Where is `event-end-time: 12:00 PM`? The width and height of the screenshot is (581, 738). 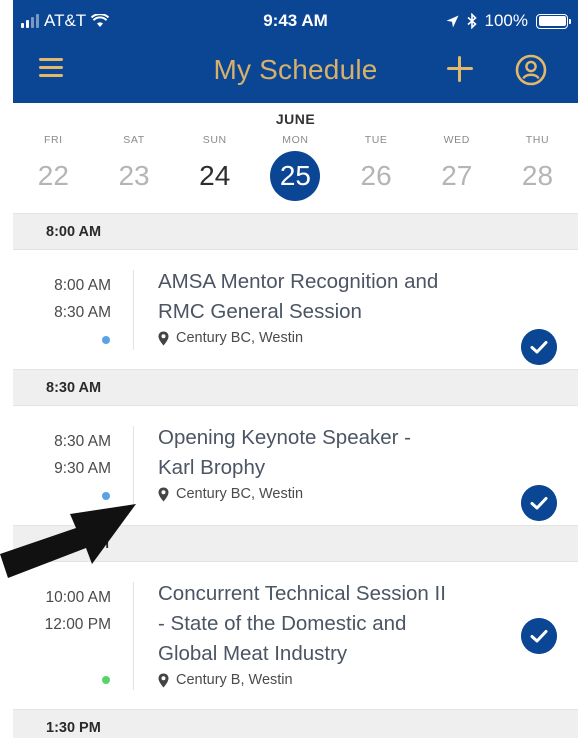 event-end-time: 12:00 PM is located at coordinates (77, 624).